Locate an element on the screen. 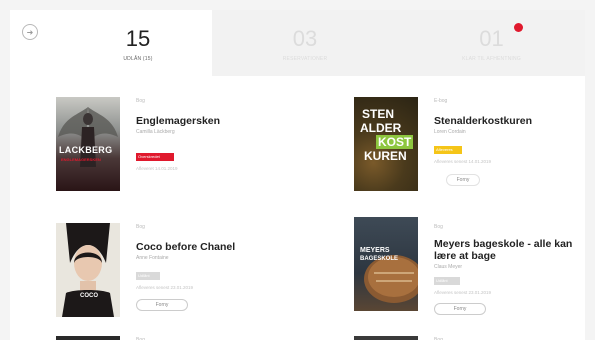  book-author: Loren Cordain is located at coordinates (450, 132).